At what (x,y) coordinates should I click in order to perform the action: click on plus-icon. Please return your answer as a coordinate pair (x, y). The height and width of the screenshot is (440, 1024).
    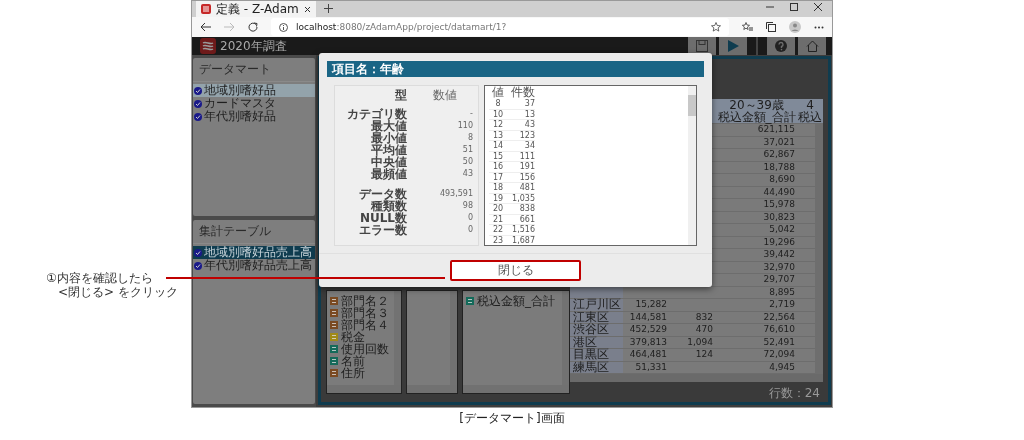
    Looking at the image, I should click on (328, 8).